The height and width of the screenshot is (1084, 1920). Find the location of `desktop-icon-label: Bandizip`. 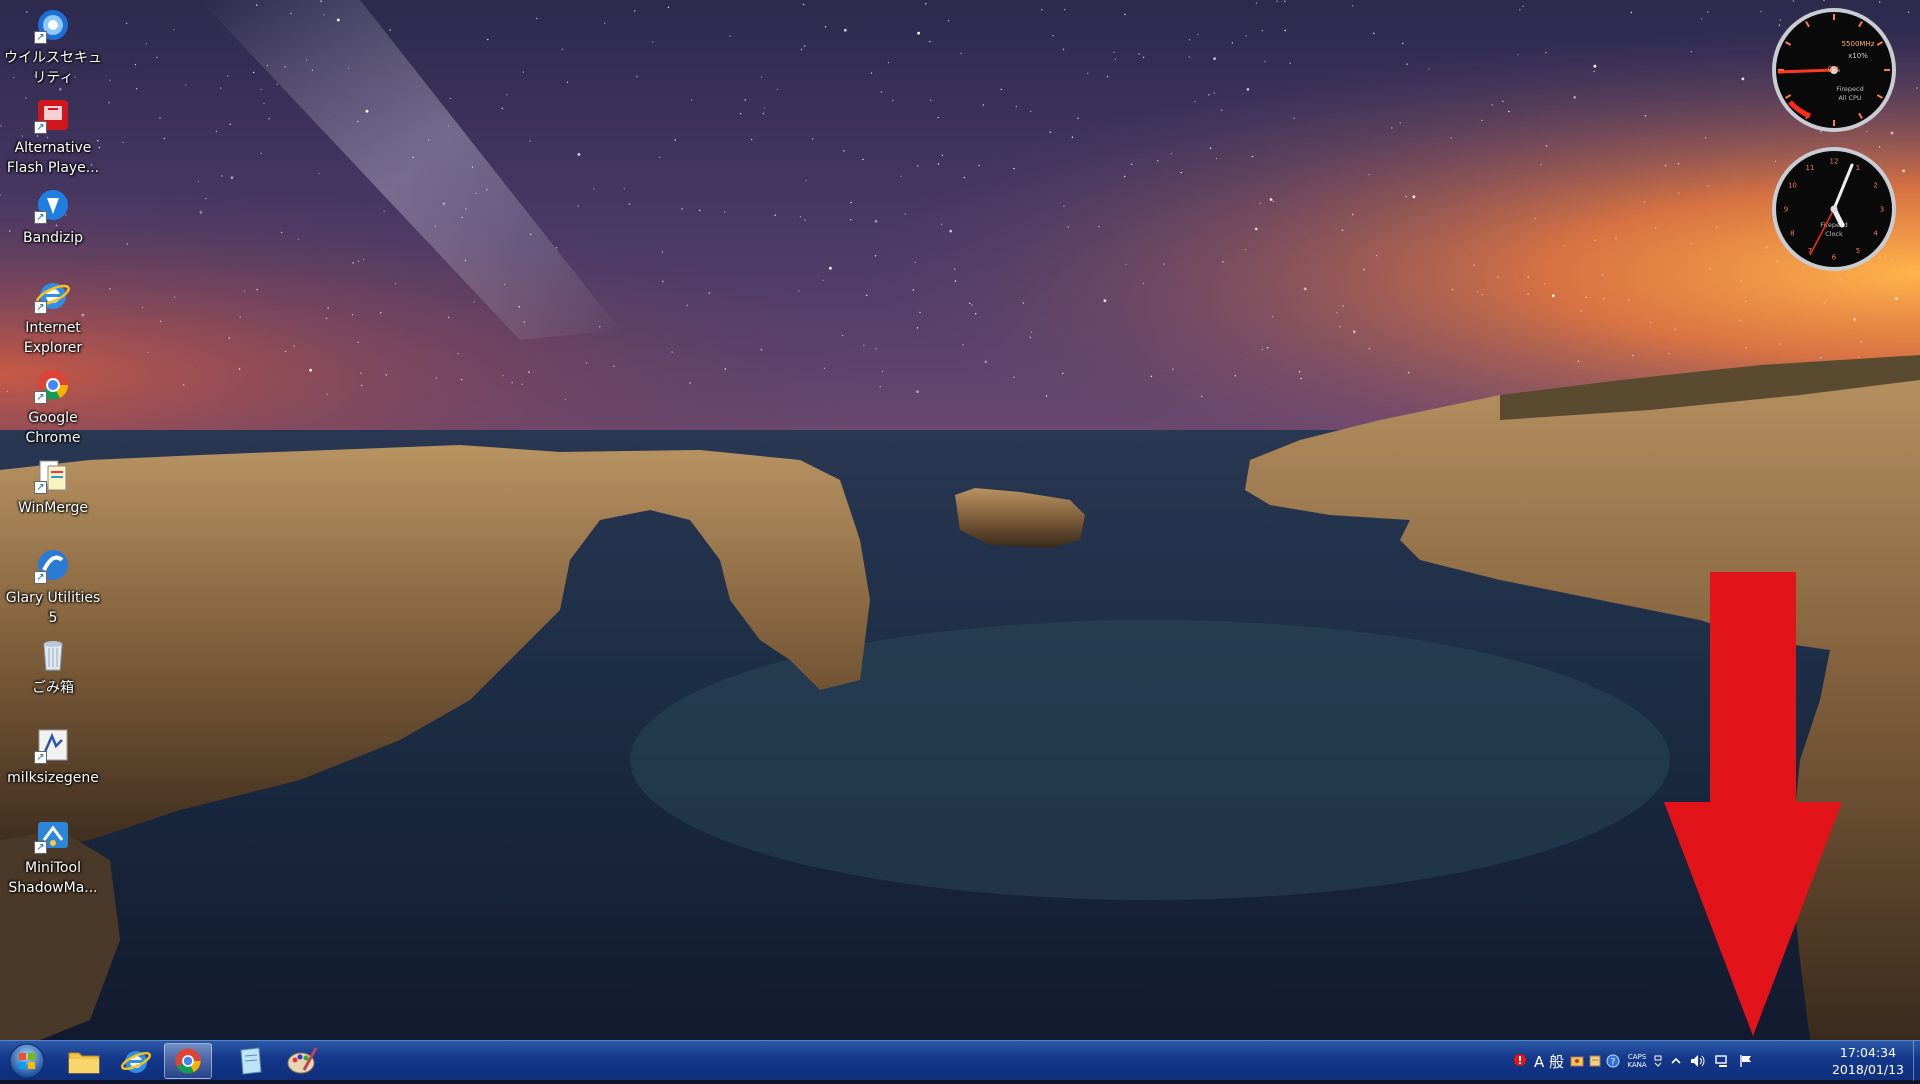

desktop-icon-label: Bandizip is located at coordinates (53, 238).